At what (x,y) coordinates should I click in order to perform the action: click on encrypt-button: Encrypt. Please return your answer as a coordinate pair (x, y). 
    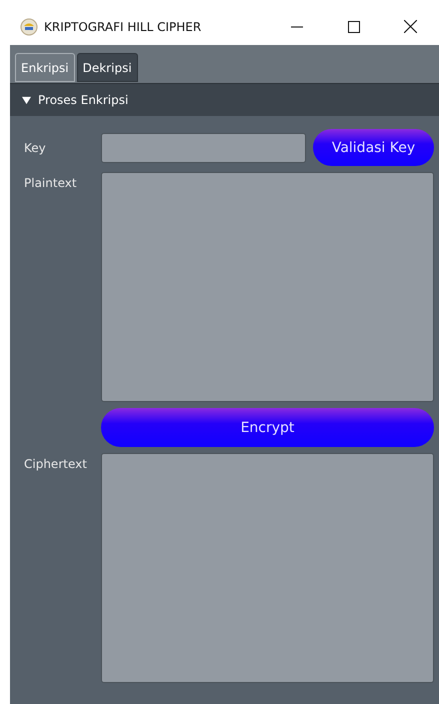
    Looking at the image, I should click on (267, 427).